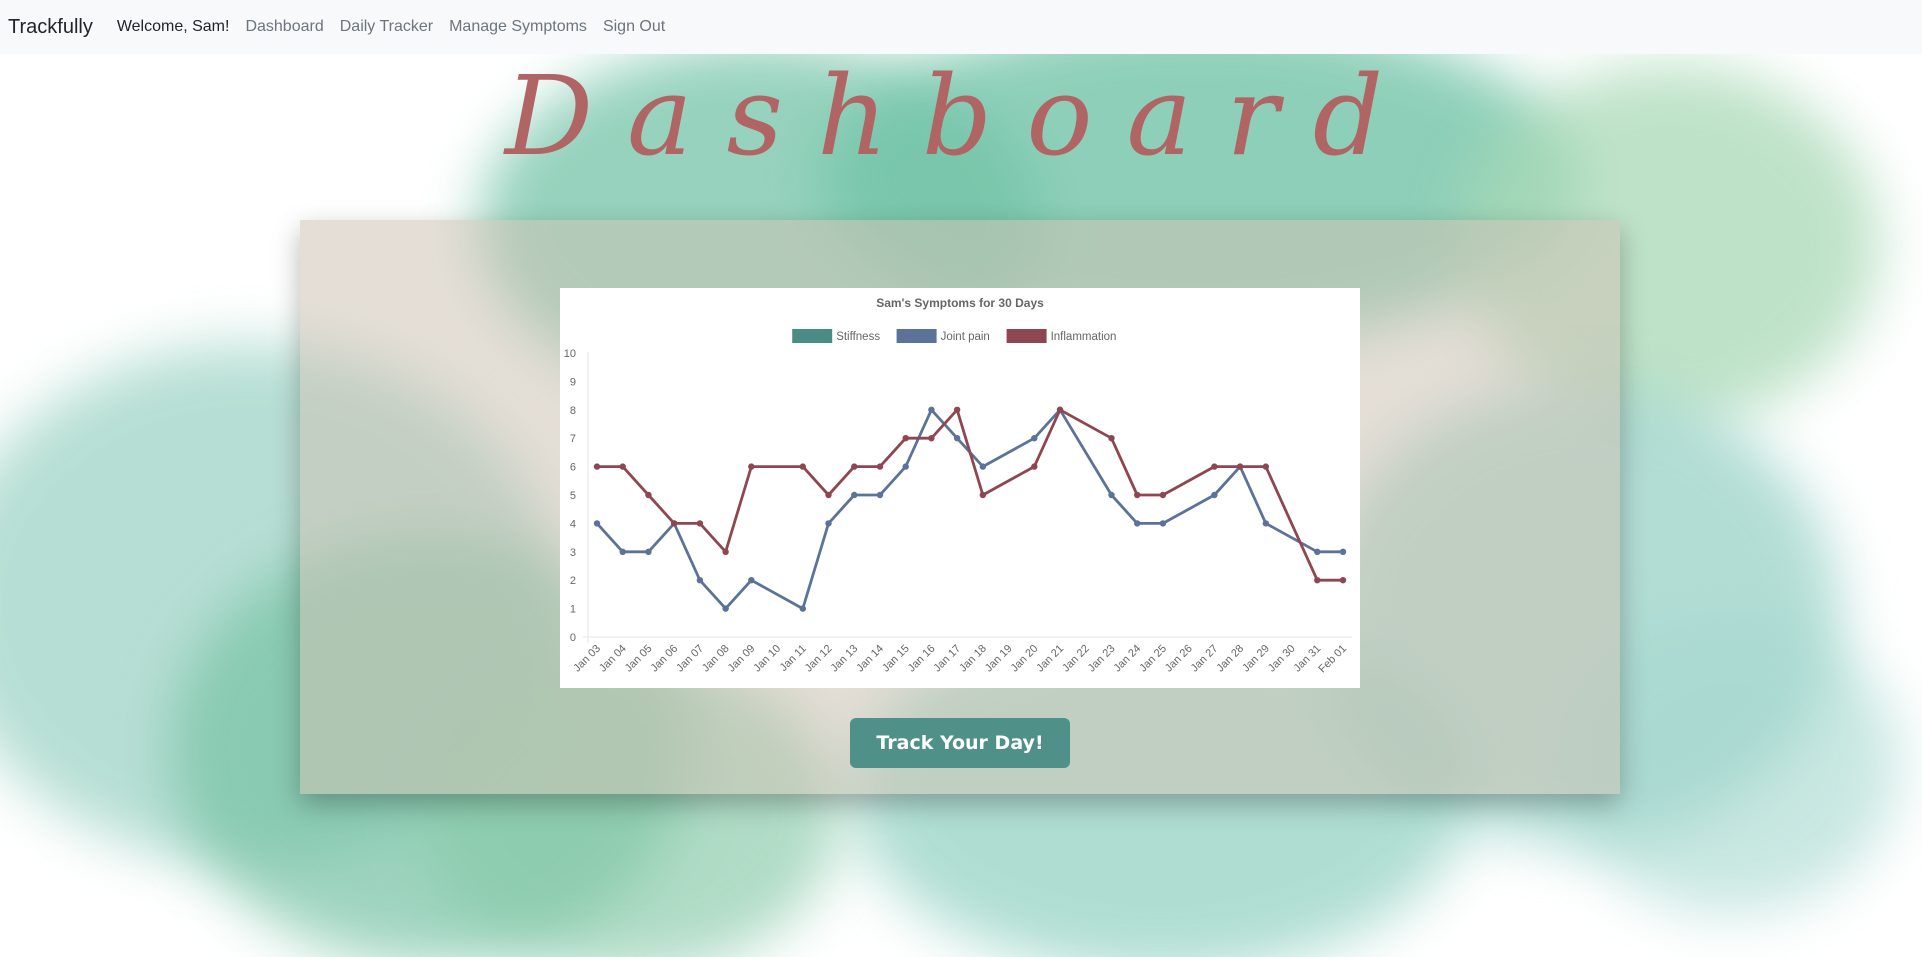 The height and width of the screenshot is (957, 1922). Describe the element at coordinates (1256, 659) in the screenshot. I see `x-tick-label: Jan 29` at that location.